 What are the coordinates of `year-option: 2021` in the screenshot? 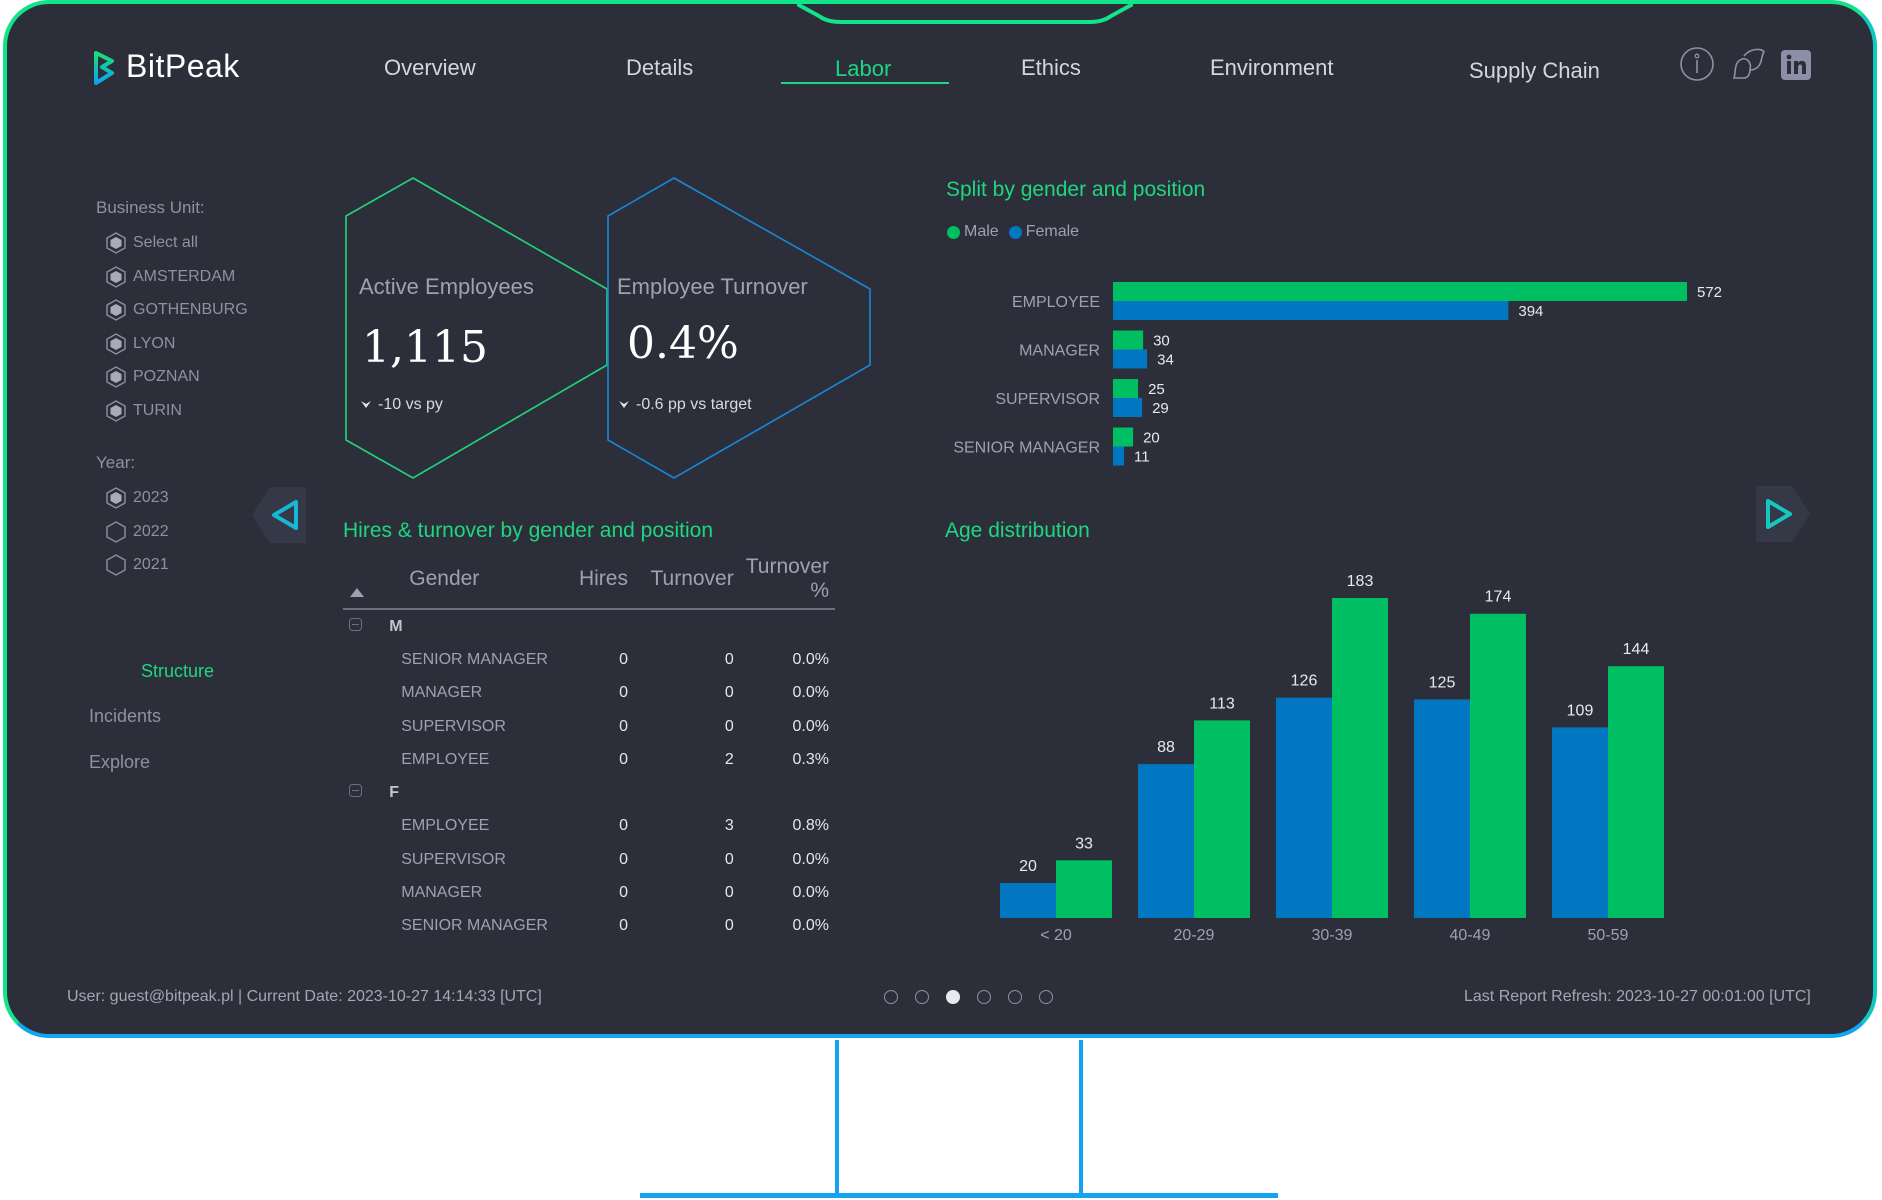 It's located at (137, 565).